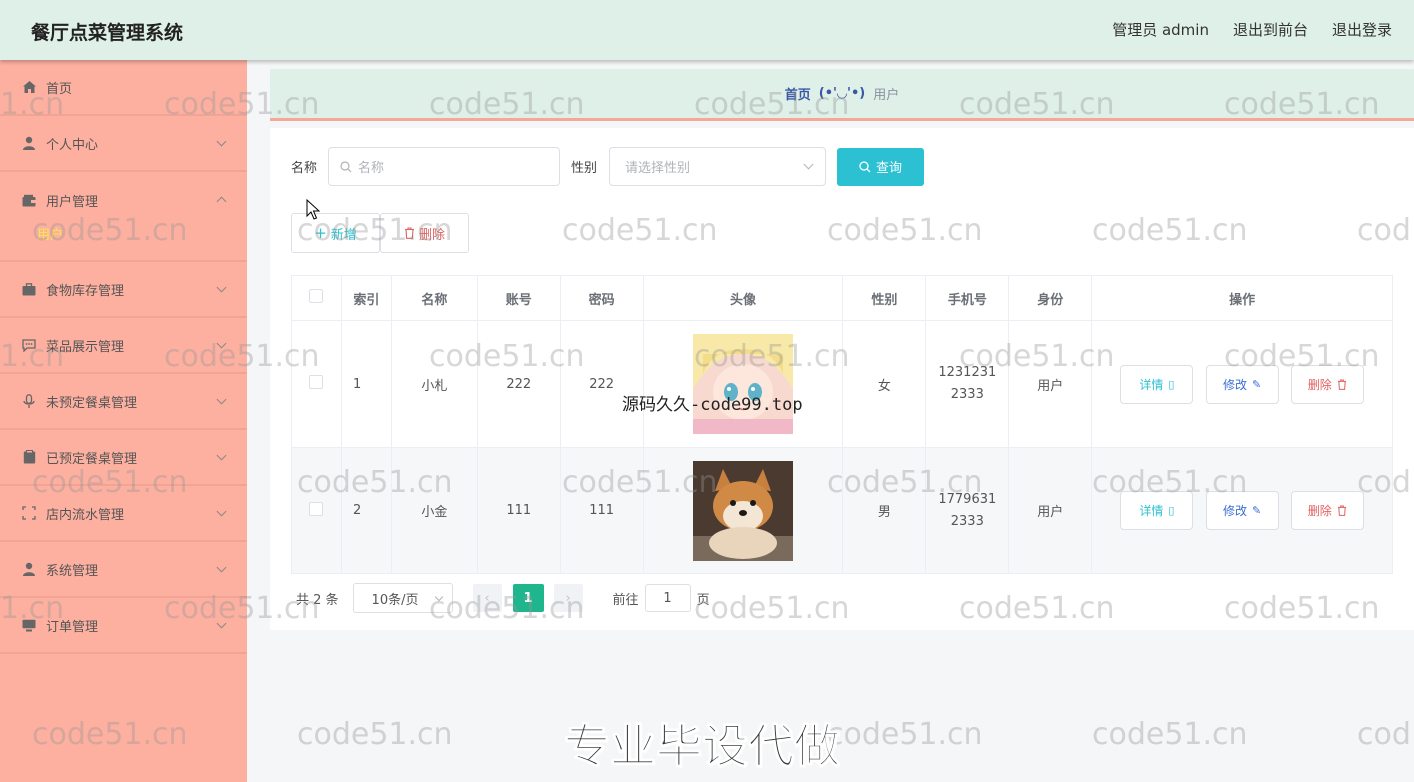 The image size is (1414, 782). I want to click on cell-index: 2, so click(366, 510).